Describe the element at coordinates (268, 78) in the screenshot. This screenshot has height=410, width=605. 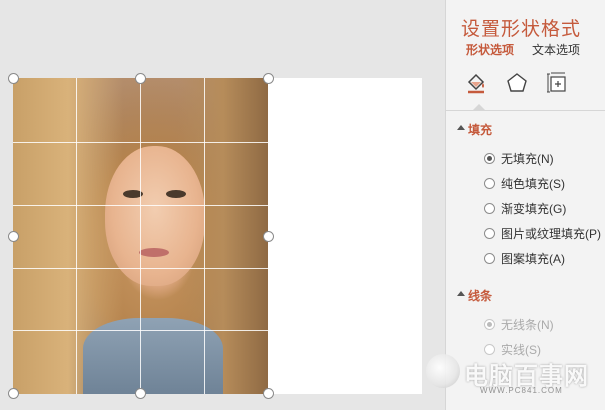
I see `resize-handle-top-right` at that location.